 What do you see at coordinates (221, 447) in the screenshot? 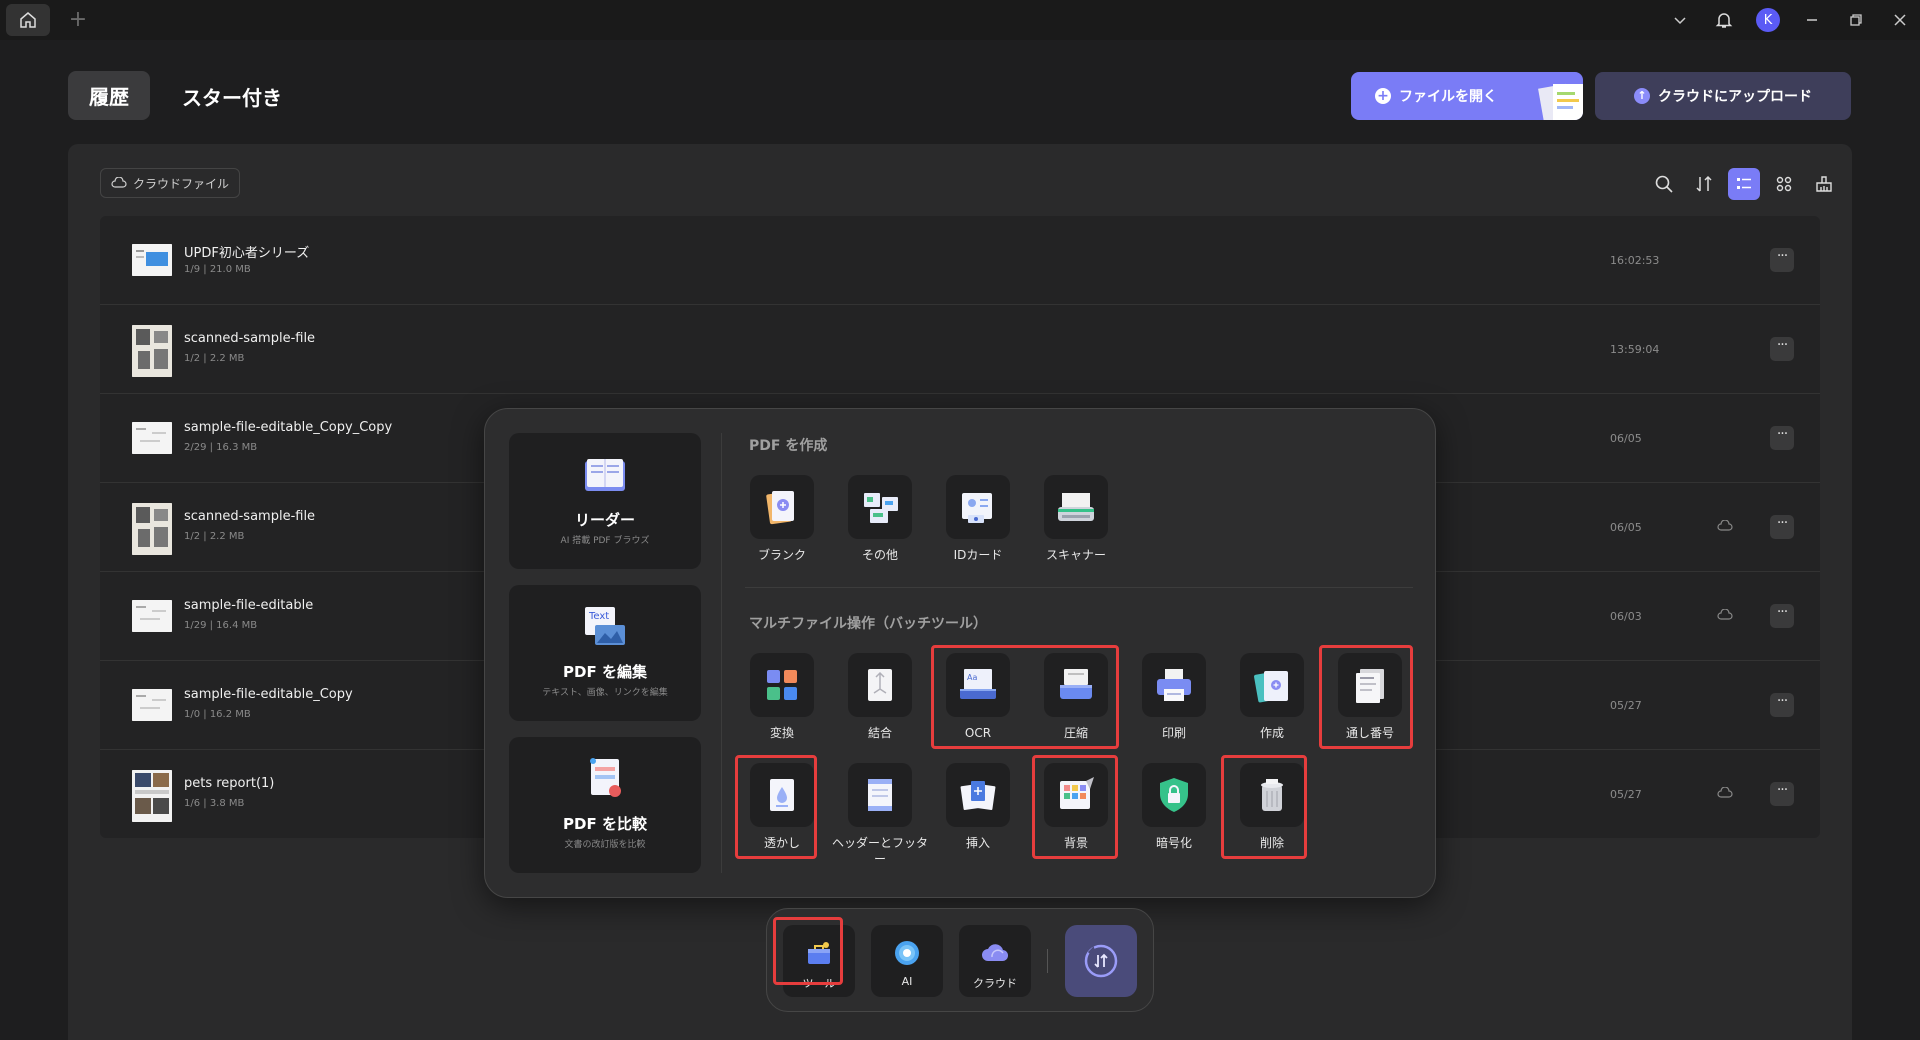
I see `file-meta: 2/29 | 16.3 MB` at bounding box center [221, 447].